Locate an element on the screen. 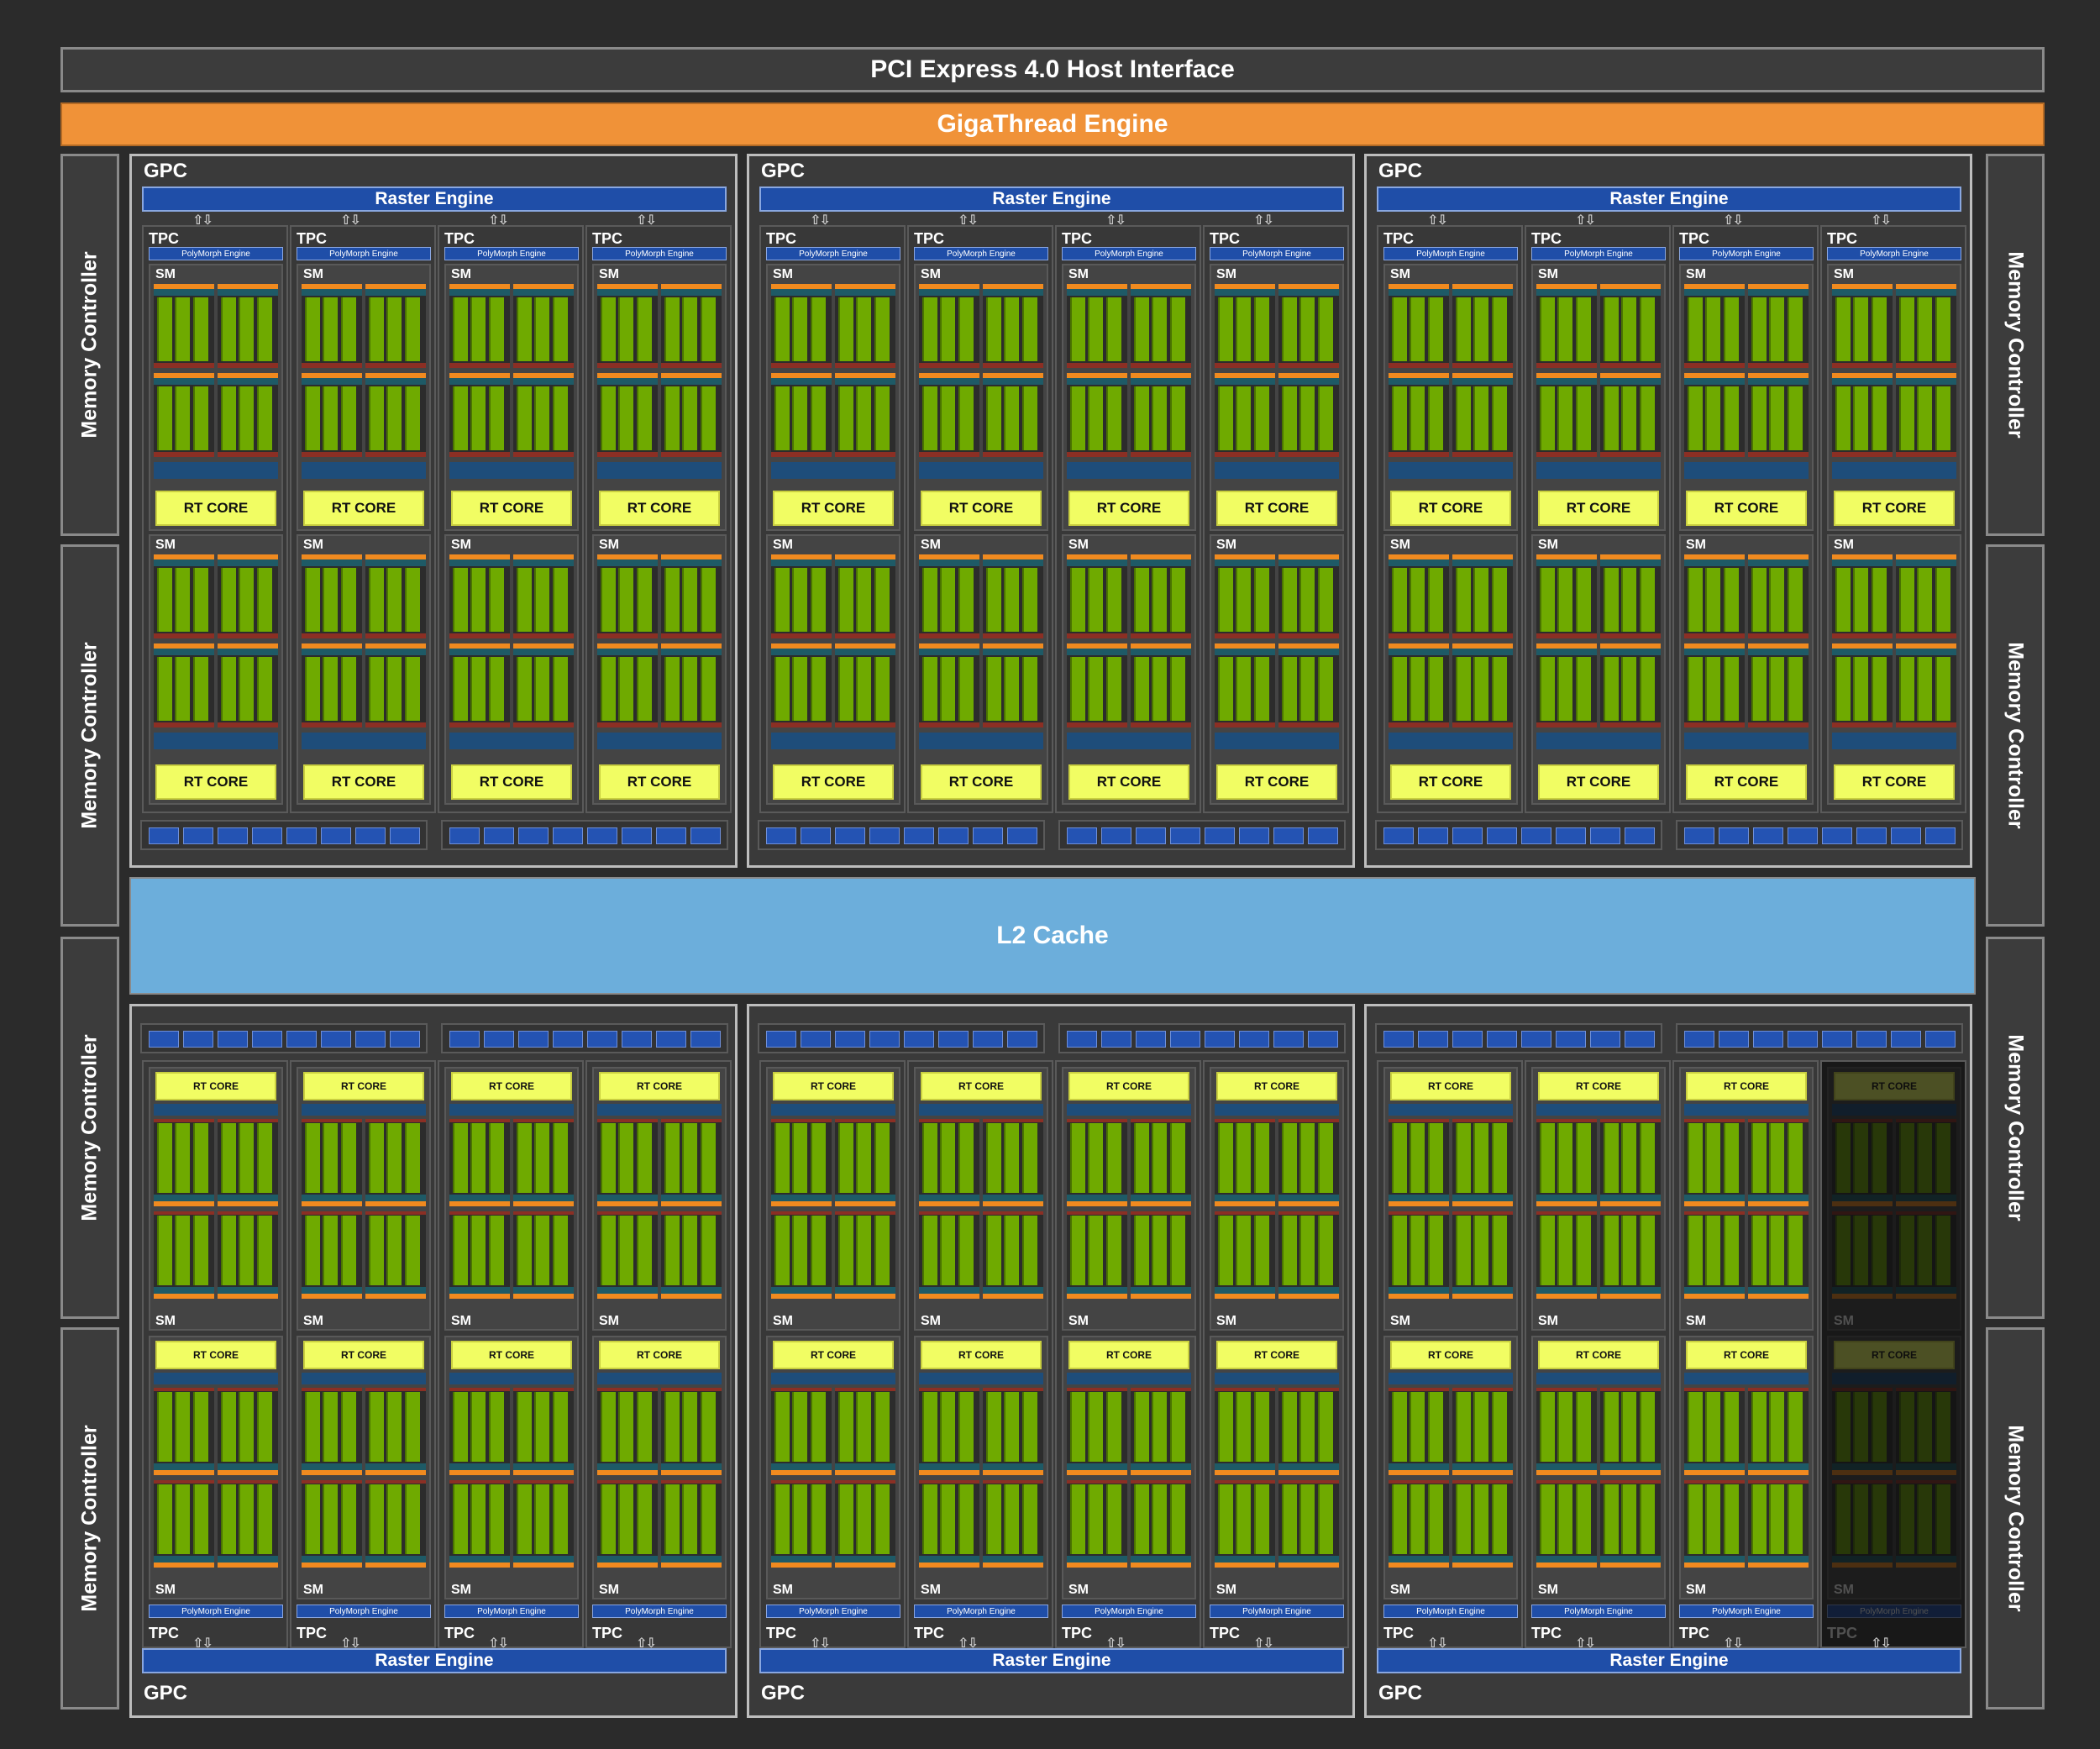 Image resolution: width=2100 pixels, height=1749 pixels. tpc: RT CORESMRT CORESMPolyMorph EngineTPC is located at coordinates (363, 1354).